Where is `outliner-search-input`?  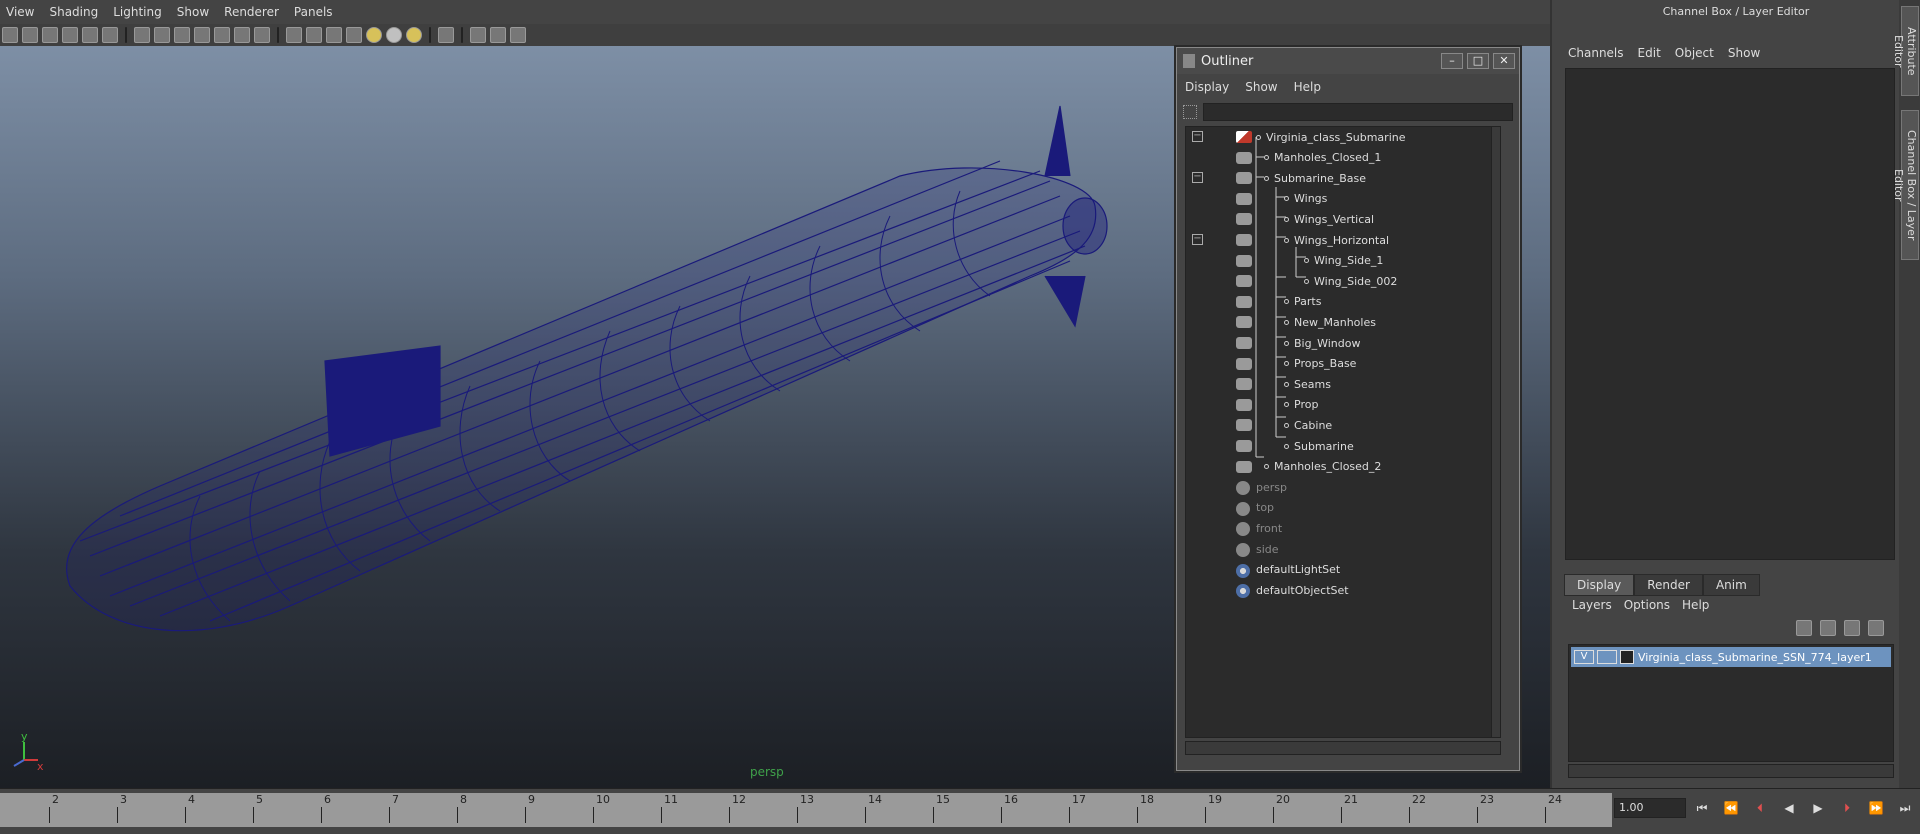 outliner-search-input is located at coordinates (1358, 112).